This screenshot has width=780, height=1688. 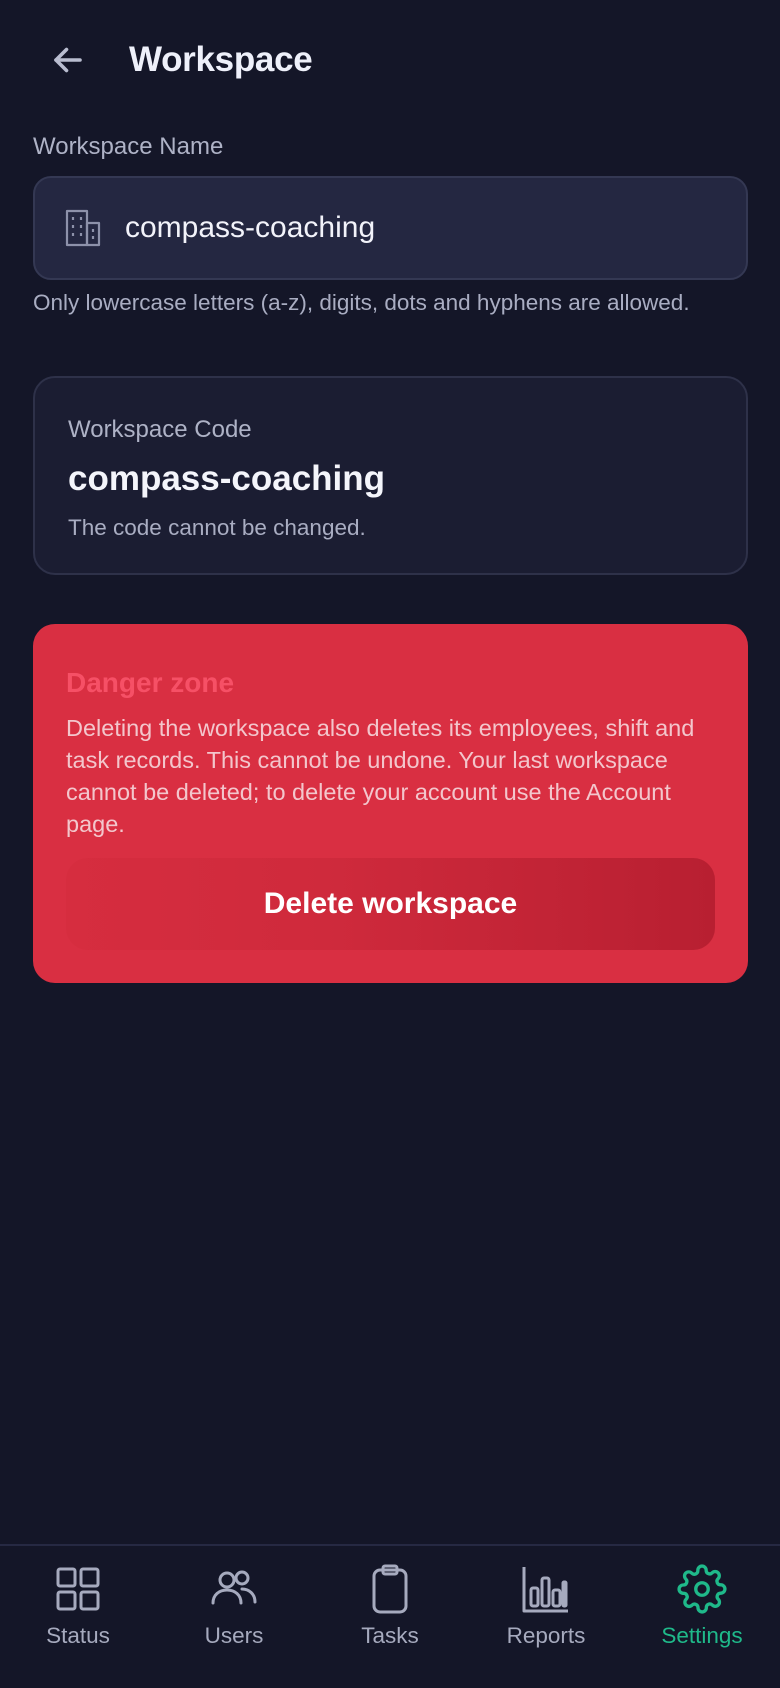 What do you see at coordinates (83, 228) in the screenshot?
I see `building-icon` at bounding box center [83, 228].